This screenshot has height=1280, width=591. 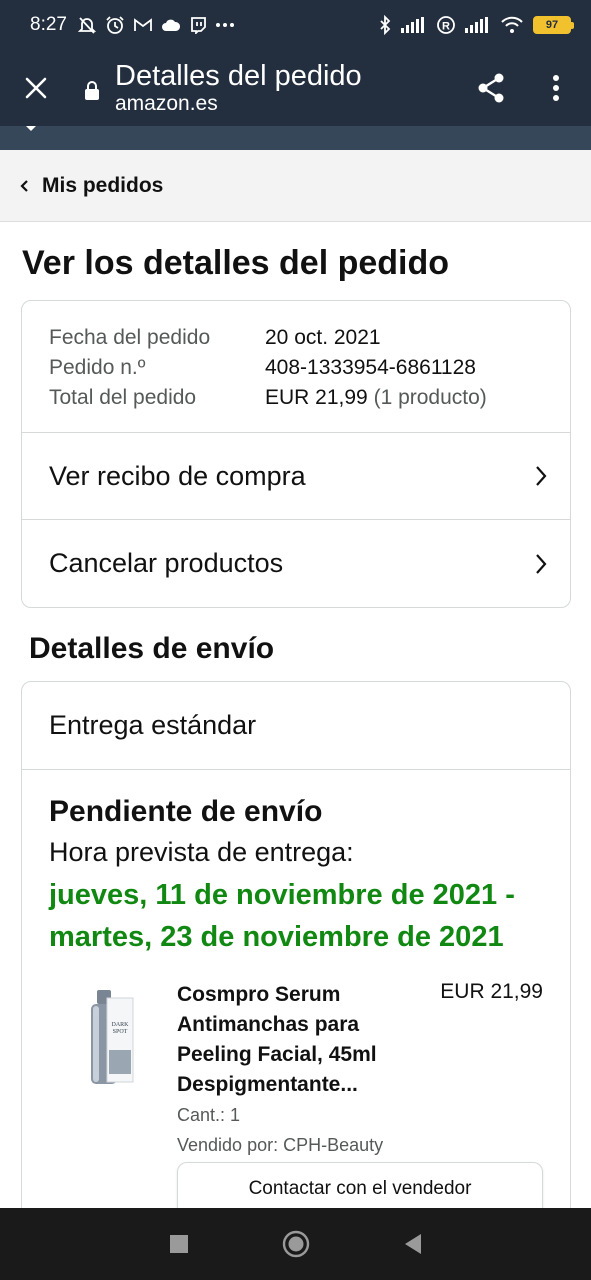 What do you see at coordinates (430, 397) in the screenshot?
I see `order-item-count: (1 producto)` at bounding box center [430, 397].